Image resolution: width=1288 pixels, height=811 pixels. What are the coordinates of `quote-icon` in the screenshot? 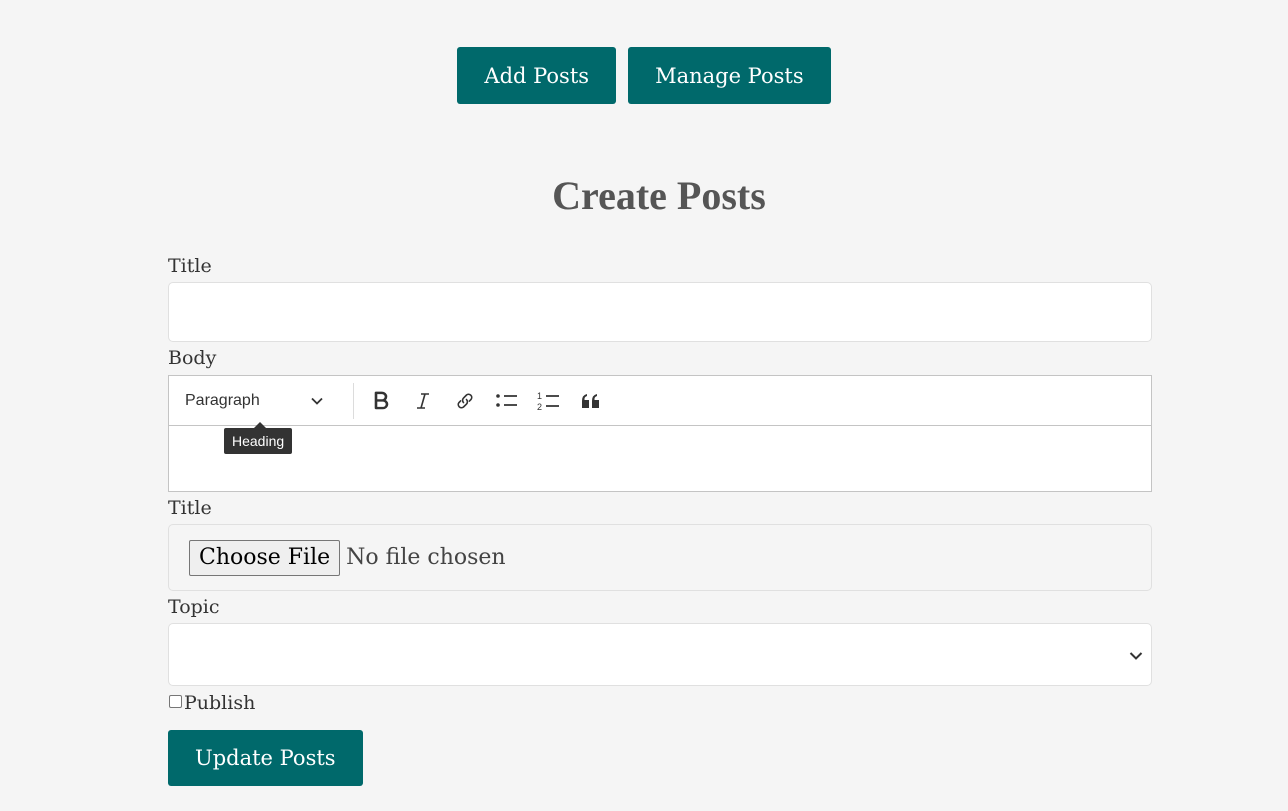 It's located at (591, 401).